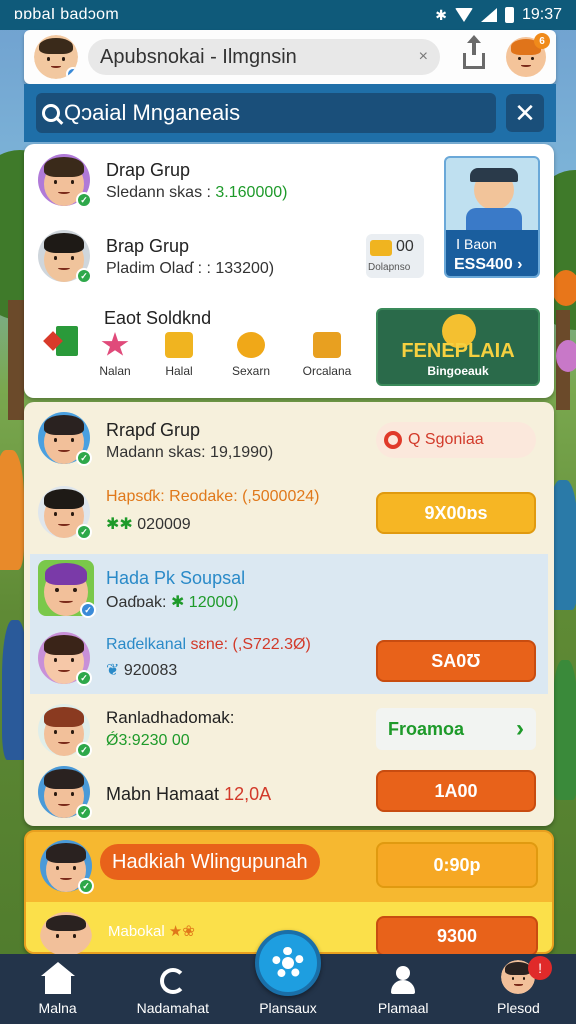 The image size is (576, 1024). What do you see at coordinates (147, 246) in the screenshot?
I see `group-name: Brap Grup` at bounding box center [147, 246].